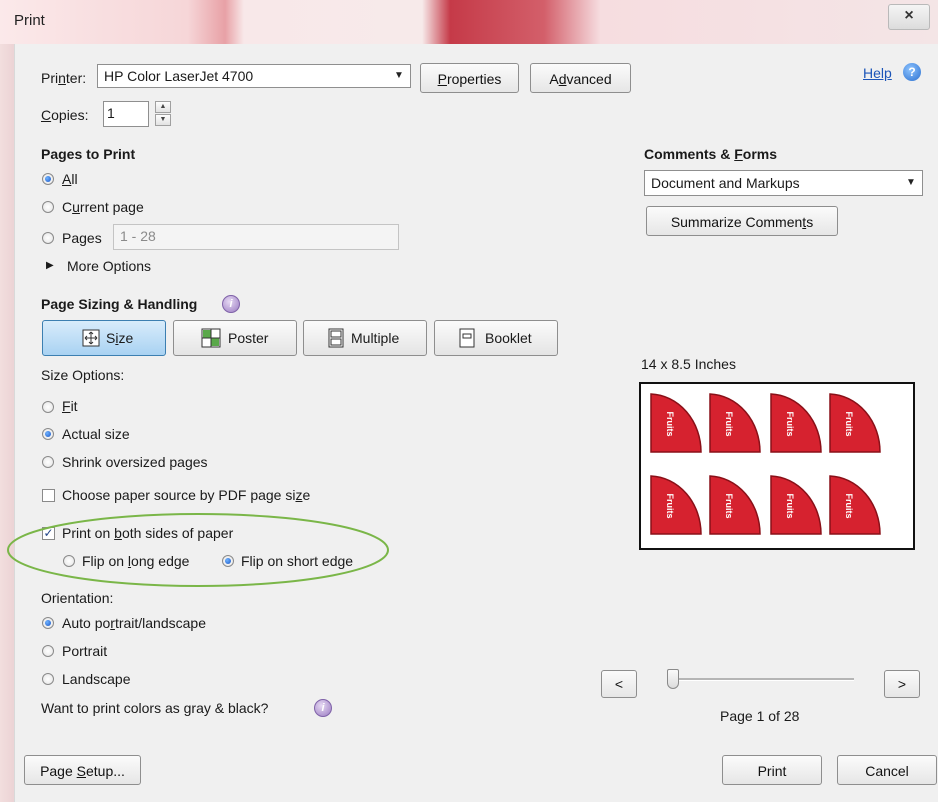 The height and width of the screenshot is (802, 938). Describe the element at coordinates (96, 434) in the screenshot. I see `radio-actual-size-label: Actual size` at that location.